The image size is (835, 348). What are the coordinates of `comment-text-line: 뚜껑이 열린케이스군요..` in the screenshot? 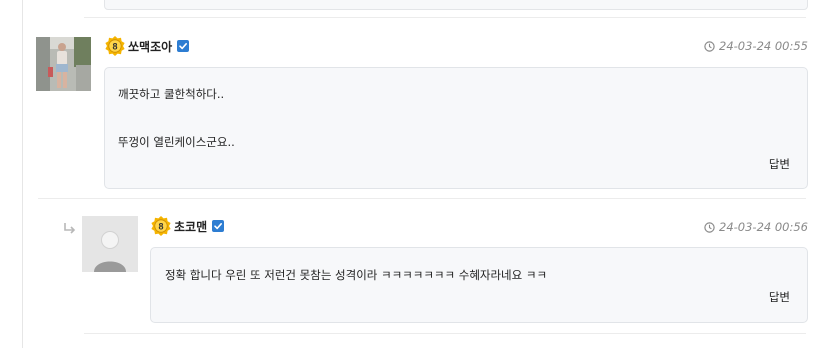 It's located at (176, 142).